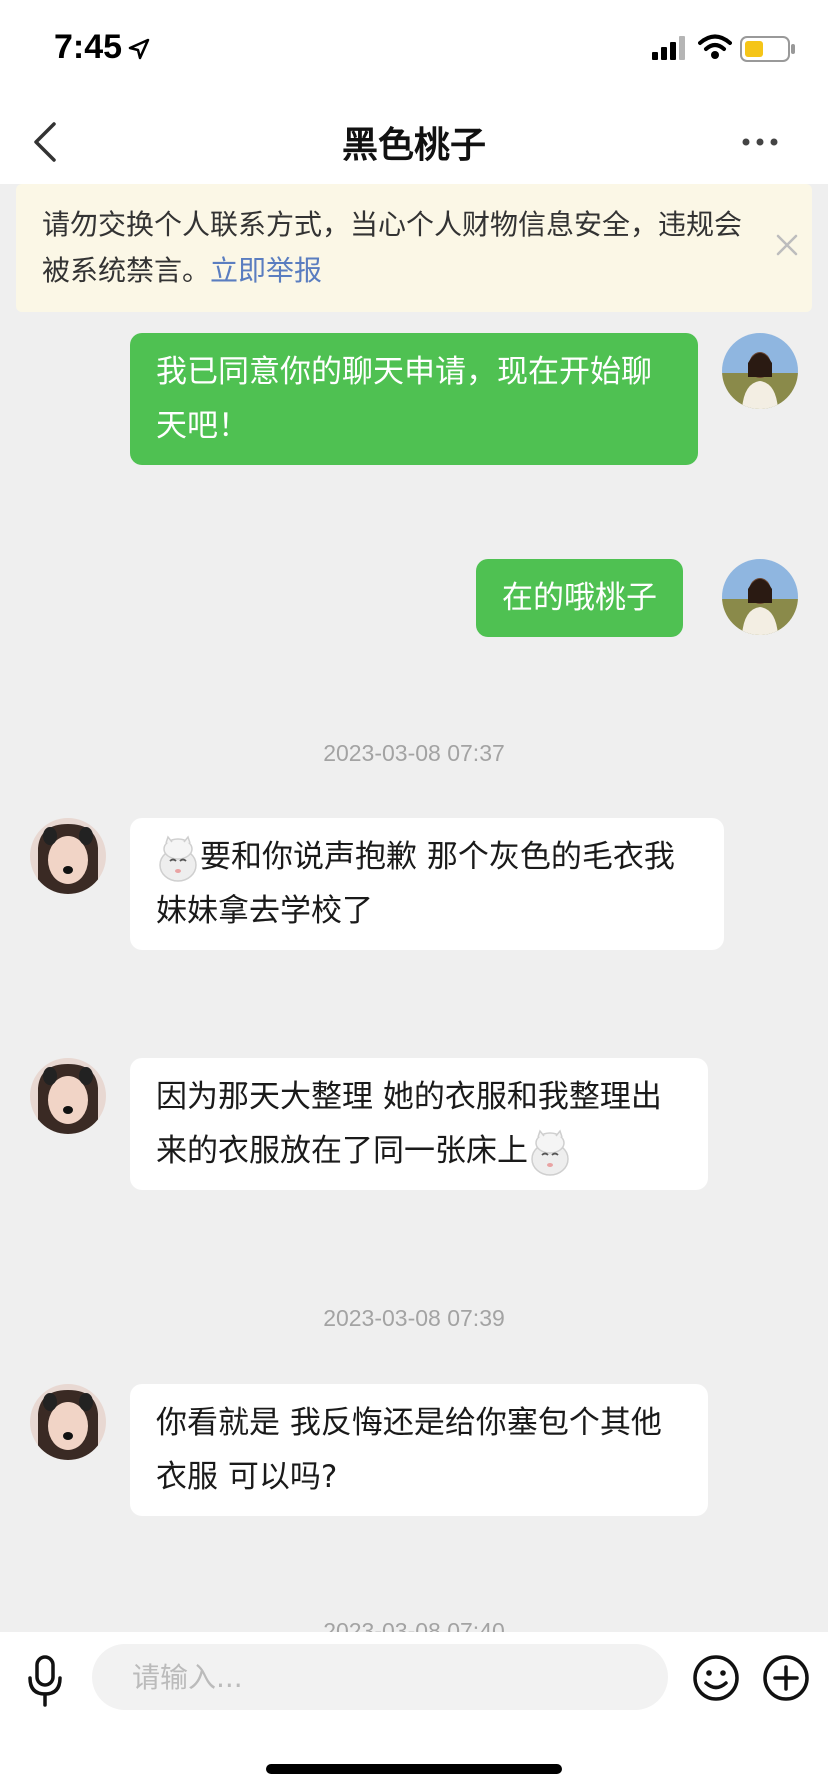  I want to click on my-message-bubble: 我已同意你的聊天申请，现在开始聊天吧！, so click(414, 399).